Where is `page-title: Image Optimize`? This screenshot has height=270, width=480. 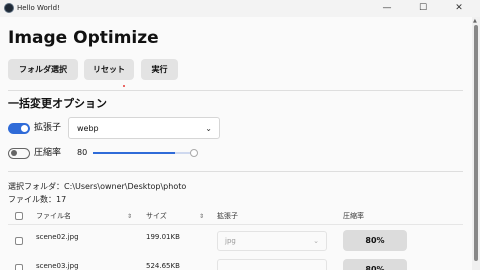 page-title: Image Optimize is located at coordinates (83, 38).